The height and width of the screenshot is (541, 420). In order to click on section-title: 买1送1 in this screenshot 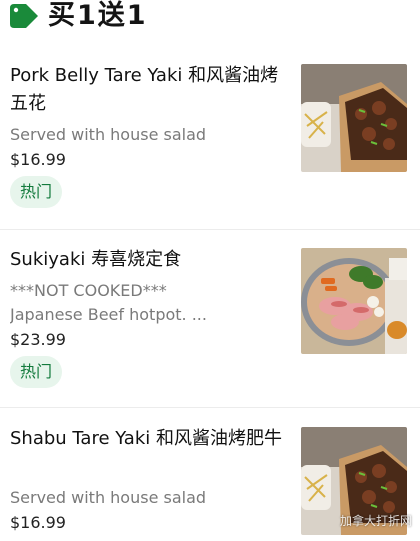, I will do `click(98, 15)`.